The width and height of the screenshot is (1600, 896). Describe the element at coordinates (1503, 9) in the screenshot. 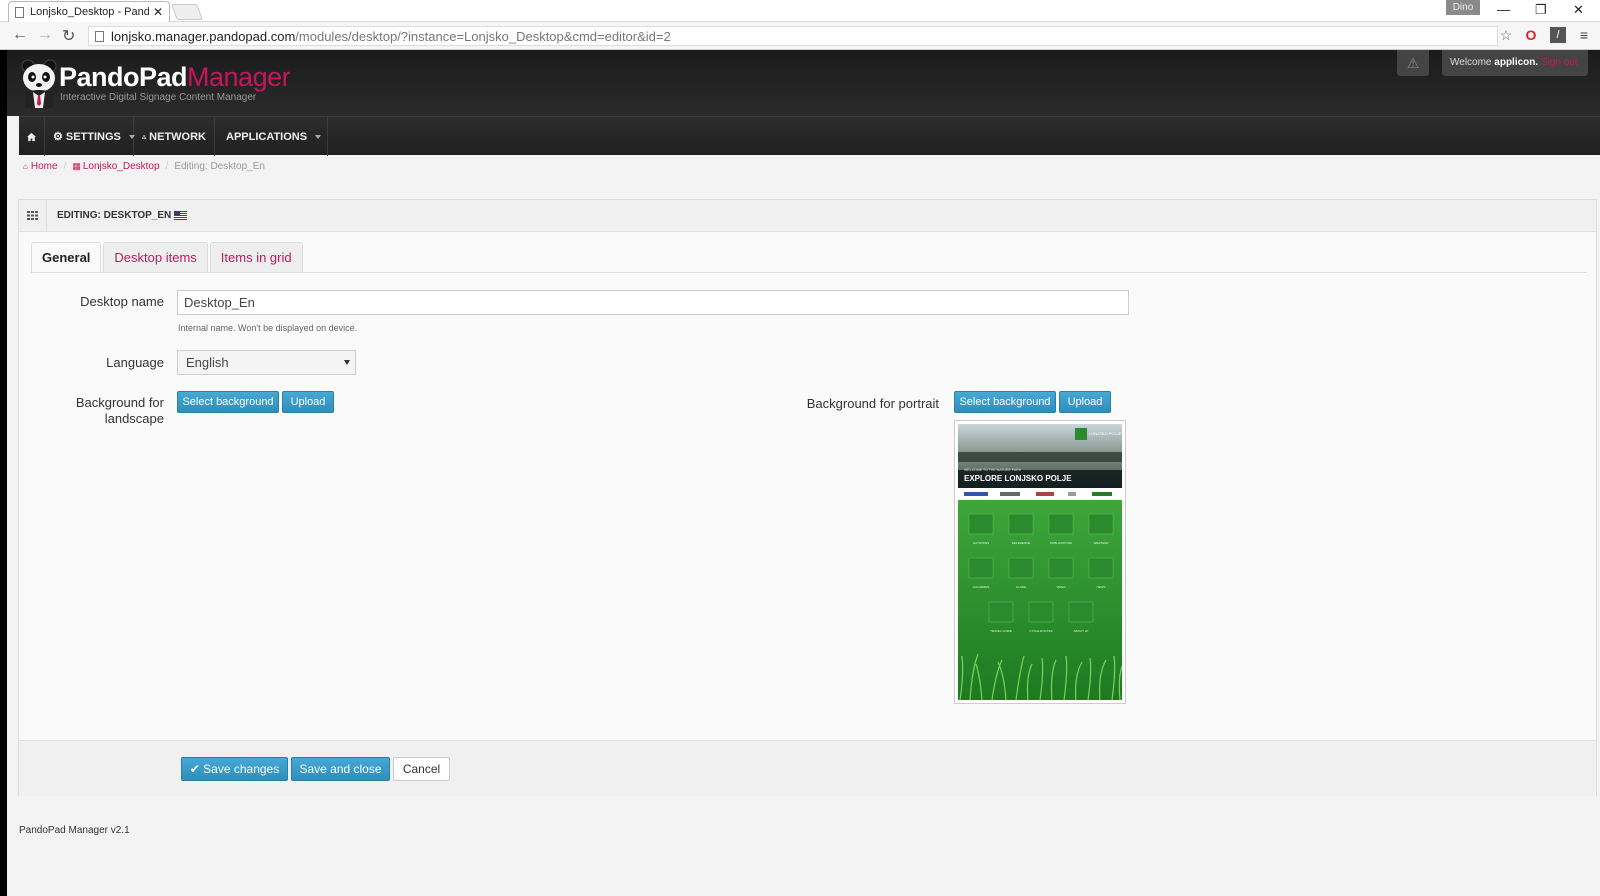

I see `minimize-icon: —` at that location.